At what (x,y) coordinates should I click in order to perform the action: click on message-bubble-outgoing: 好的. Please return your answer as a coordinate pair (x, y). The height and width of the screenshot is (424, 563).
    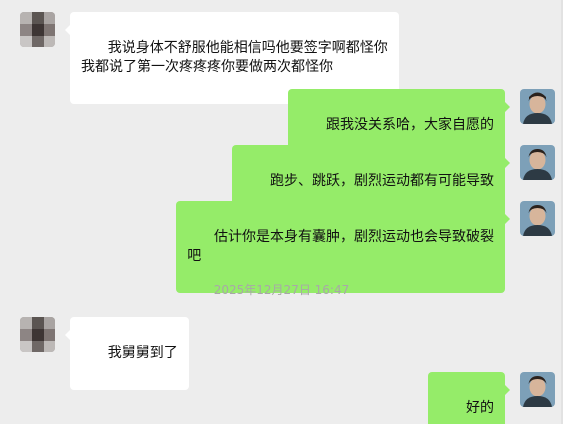
    Looking at the image, I should click on (469, 398).